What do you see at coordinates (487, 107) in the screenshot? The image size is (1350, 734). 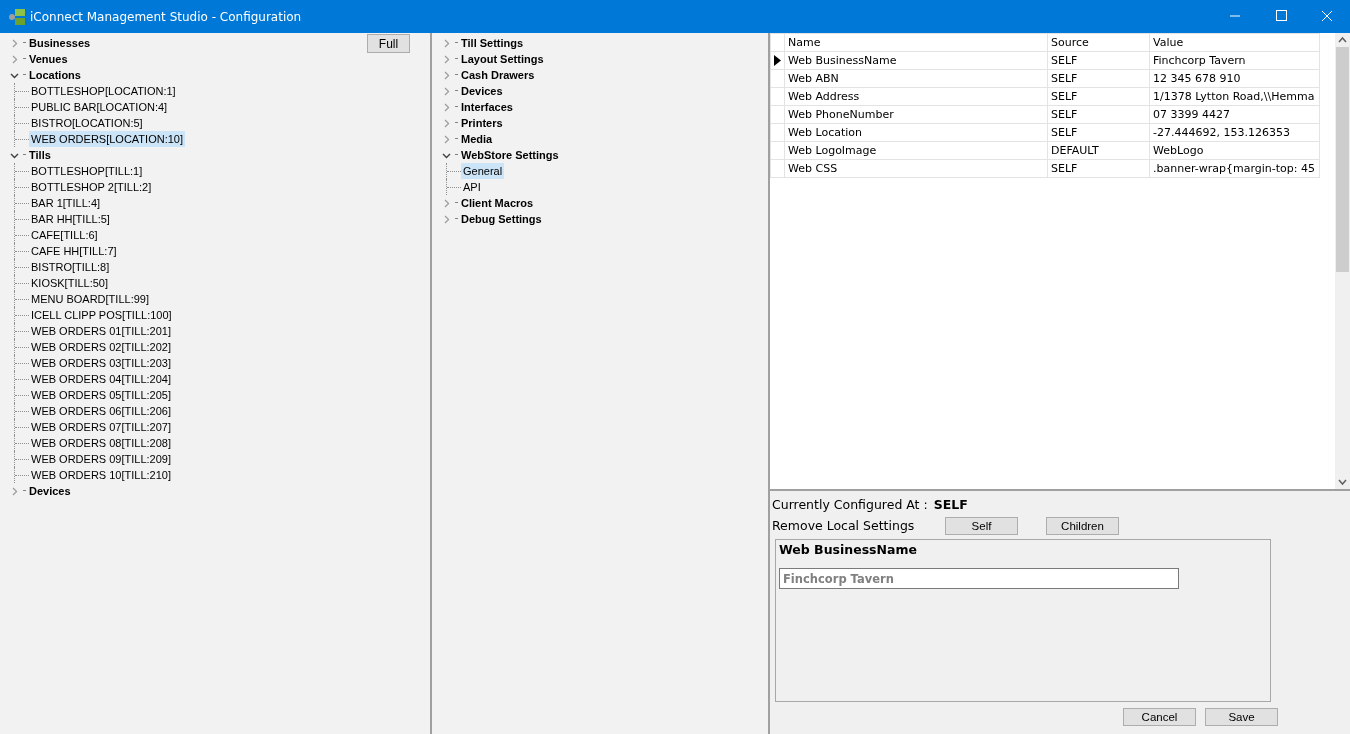 I see `tree-node: Interfaces` at bounding box center [487, 107].